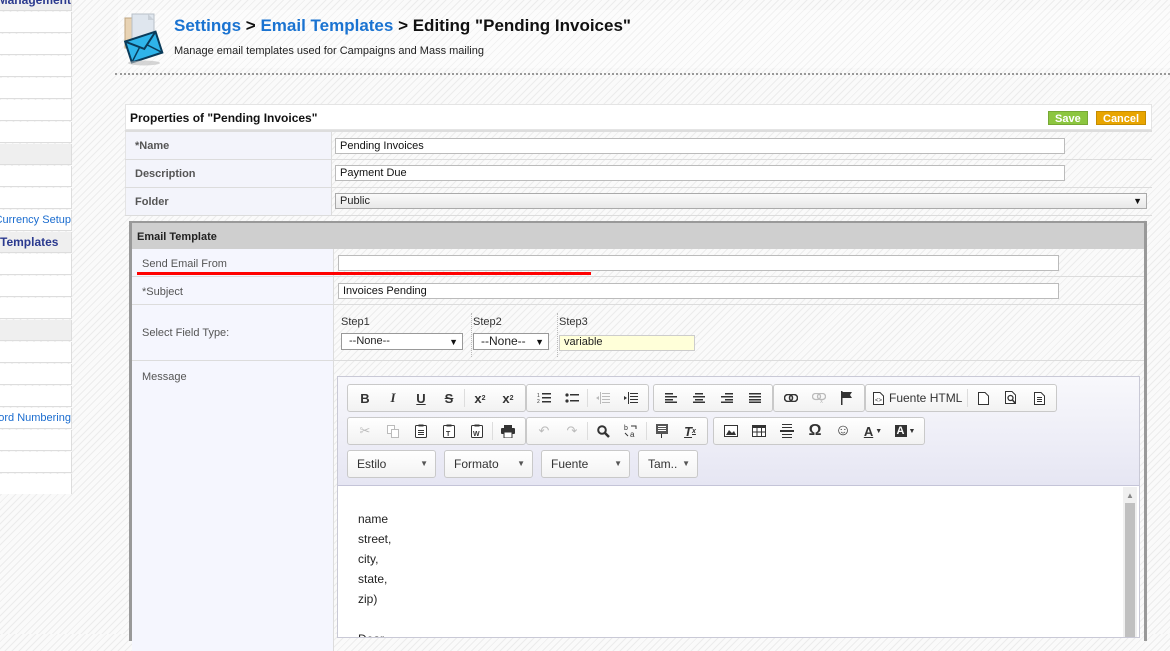 The width and height of the screenshot is (1170, 651). What do you see at coordinates (759, 431) in the screenshot?
I see `table-icon` at bounding box center [759, 431].